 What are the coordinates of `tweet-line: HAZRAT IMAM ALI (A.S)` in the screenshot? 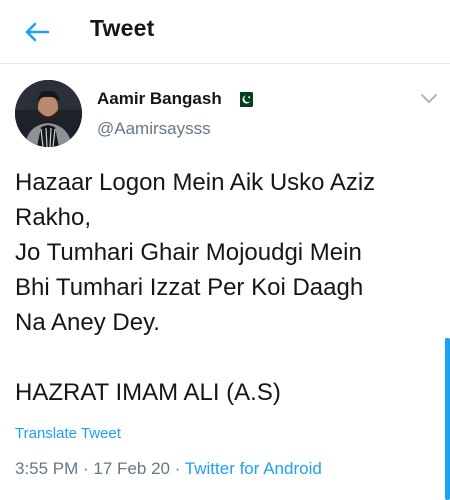 It's located at (148, 392).